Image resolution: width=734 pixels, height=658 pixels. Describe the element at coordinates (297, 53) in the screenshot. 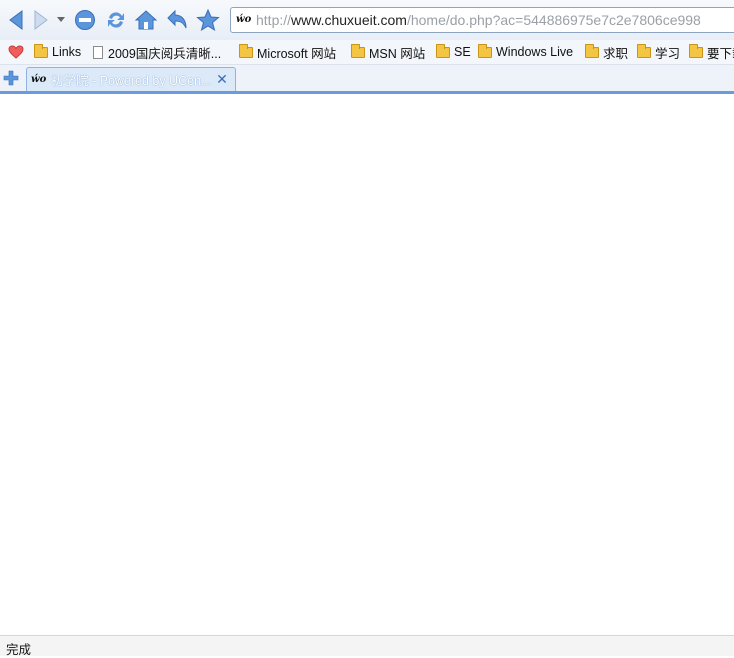

I see `bookmark-label: Microsoft 网站` at that location.